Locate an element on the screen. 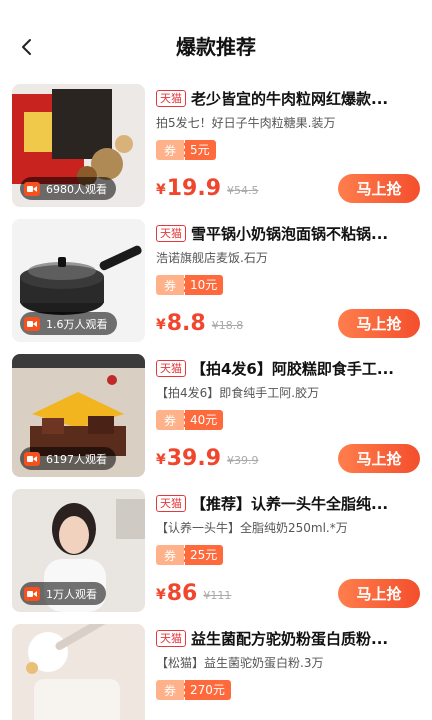 The width and height of the screenshot is (432, 720). product-image is located at coordinates (78, 672).